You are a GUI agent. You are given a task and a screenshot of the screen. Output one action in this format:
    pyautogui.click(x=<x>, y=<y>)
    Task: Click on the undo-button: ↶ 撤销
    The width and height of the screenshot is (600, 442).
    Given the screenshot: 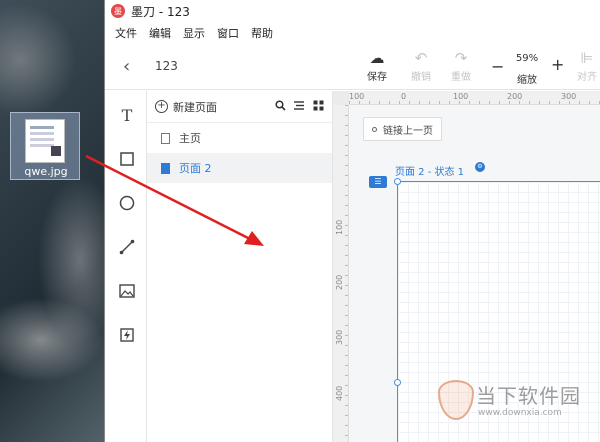 What is the action you would take?
    pyautogui.click(x=421, y=65)
    